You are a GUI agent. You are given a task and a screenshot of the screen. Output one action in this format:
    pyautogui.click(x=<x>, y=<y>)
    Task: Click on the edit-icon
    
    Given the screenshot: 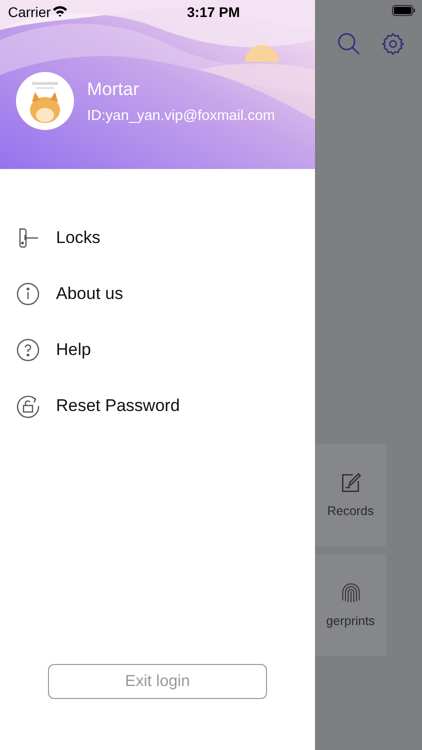 What is the action you would take?
    pyautogui.click(x=351, y=483)
    